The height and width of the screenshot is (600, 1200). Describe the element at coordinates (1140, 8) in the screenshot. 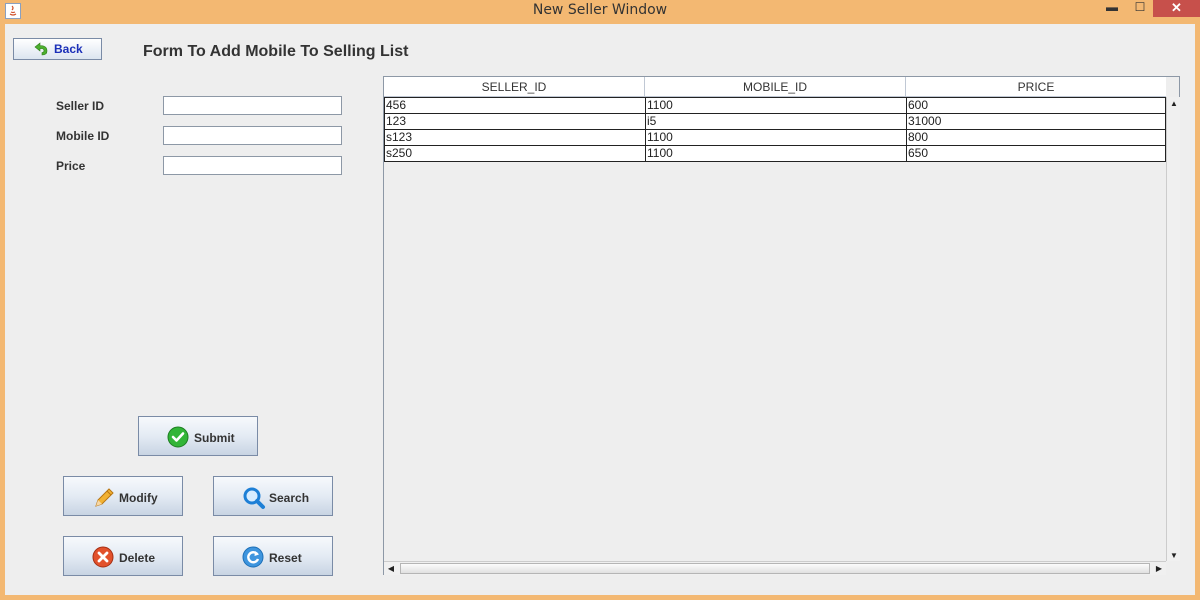

I see `maximize-button: ☐` at that location.